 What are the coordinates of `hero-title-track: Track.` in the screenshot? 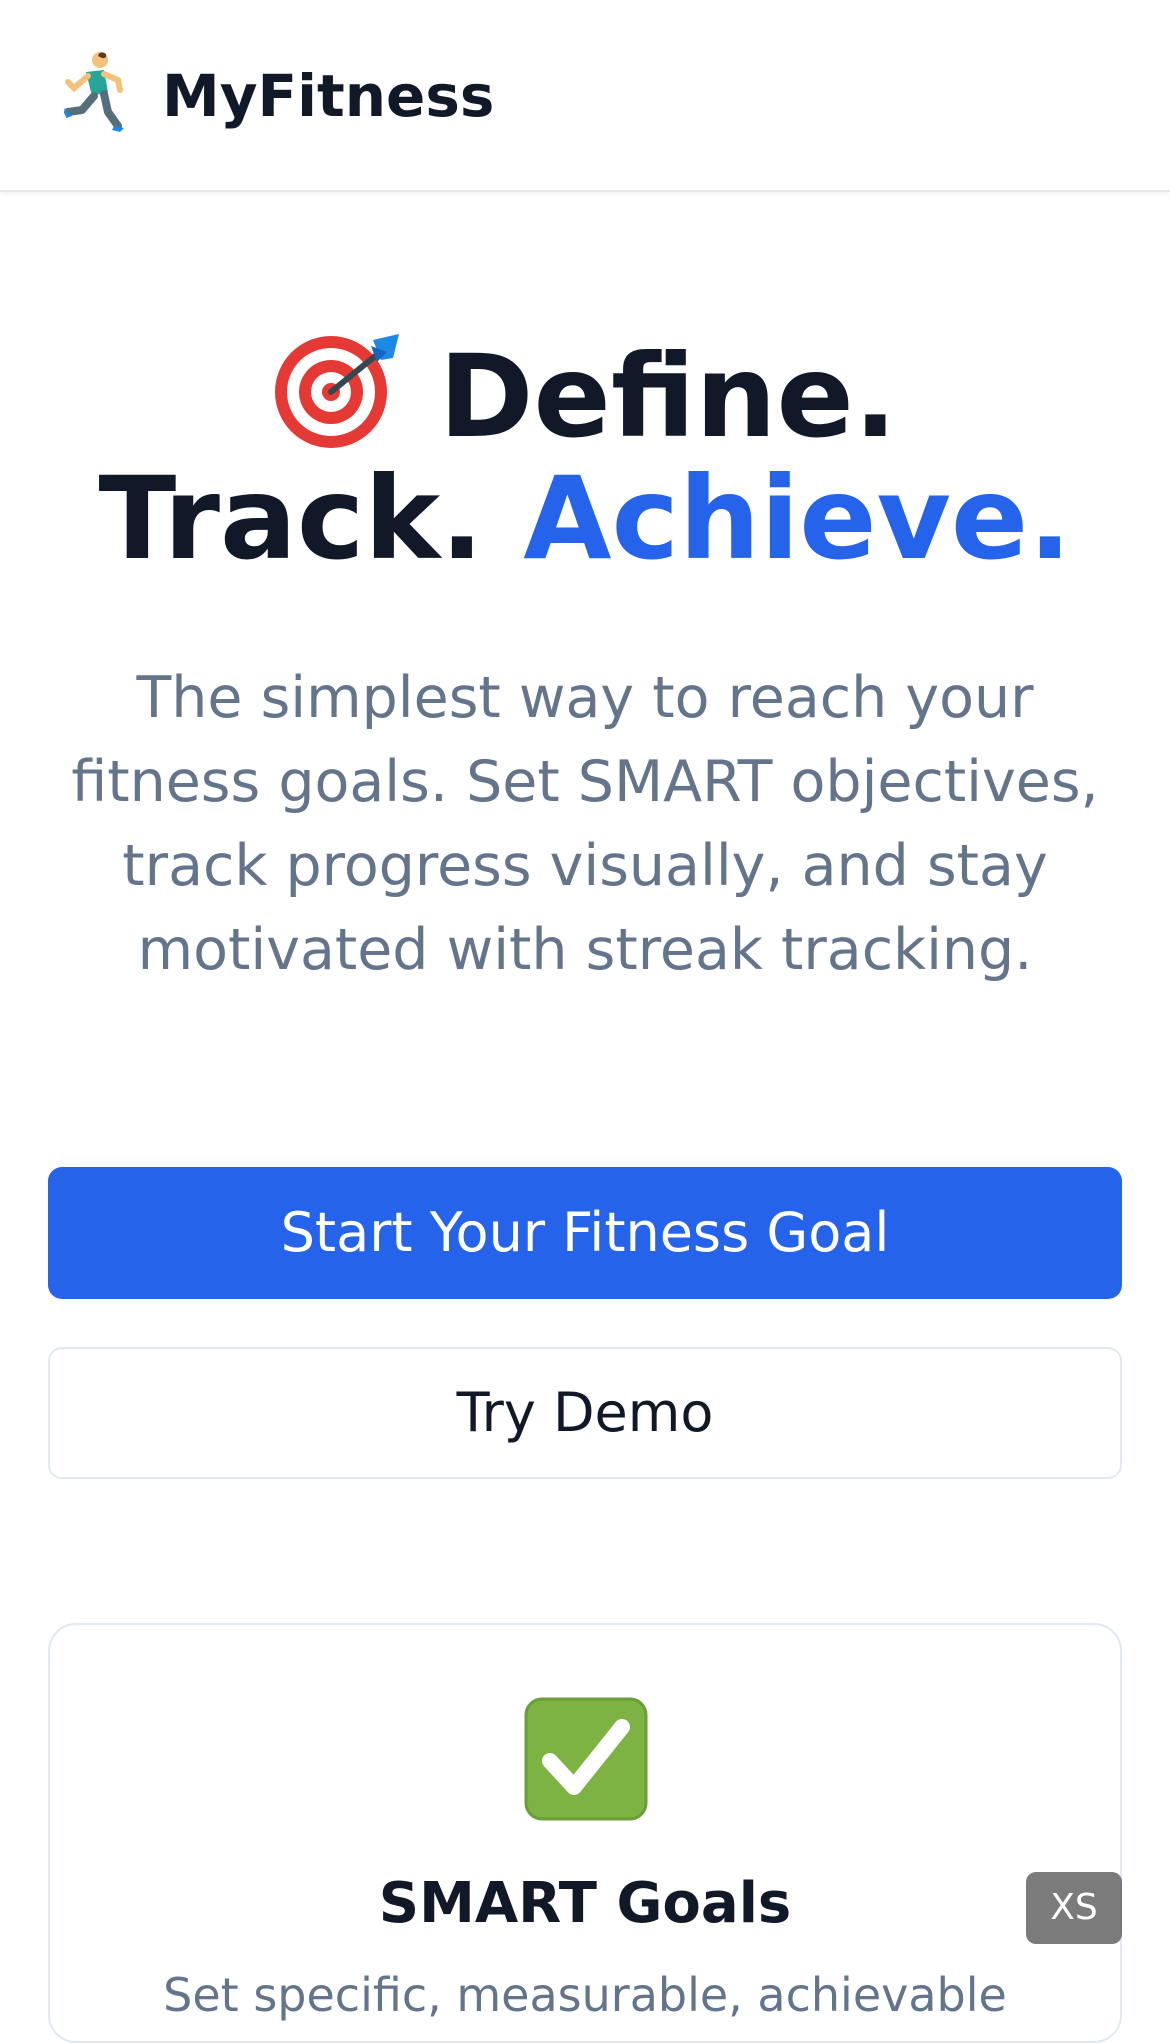 It's located at (291, 518).